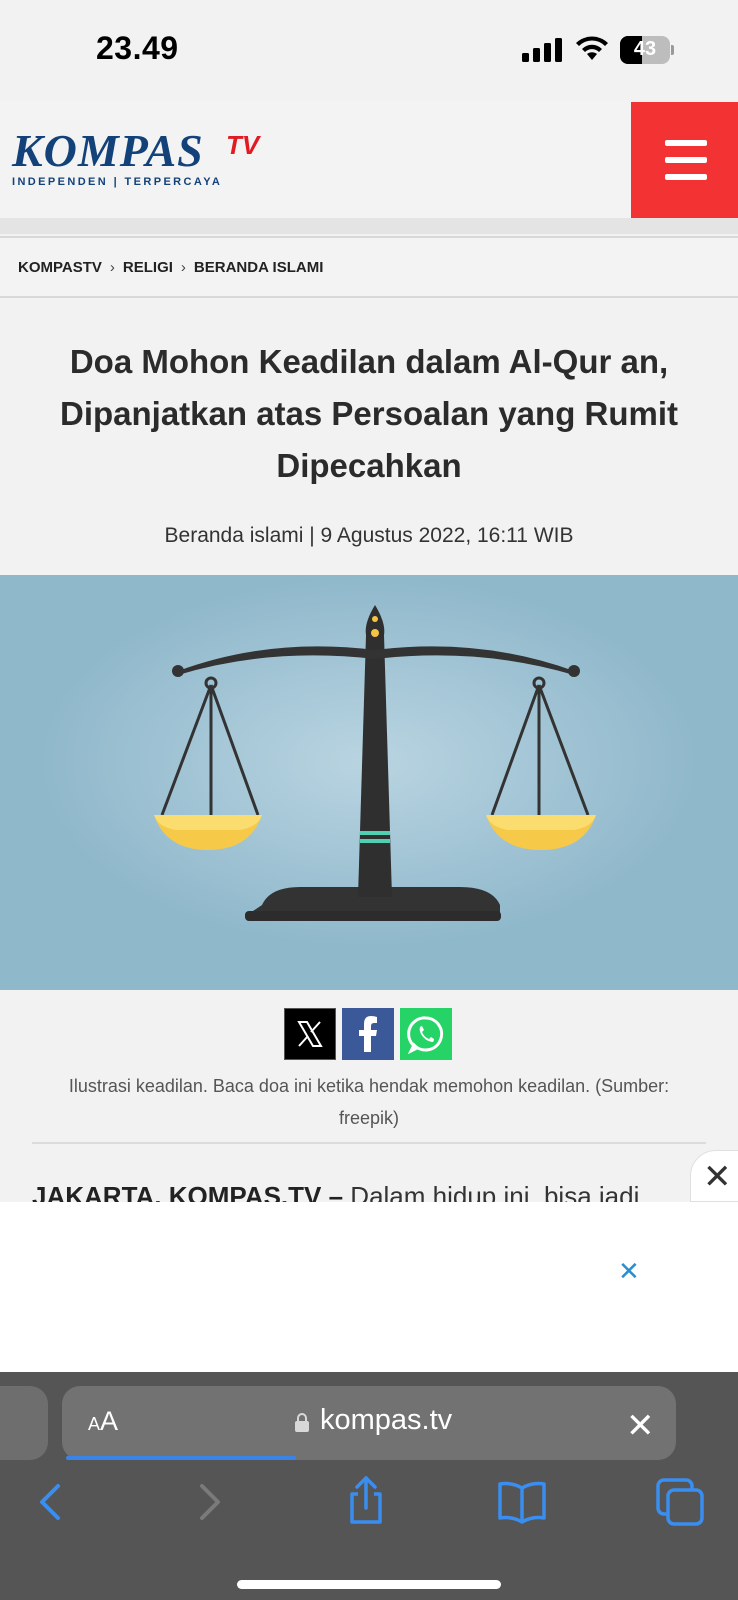  Describe the element at coordinates (50, 1502) in the screenshot. I see `back-arrow-icon` at that location.